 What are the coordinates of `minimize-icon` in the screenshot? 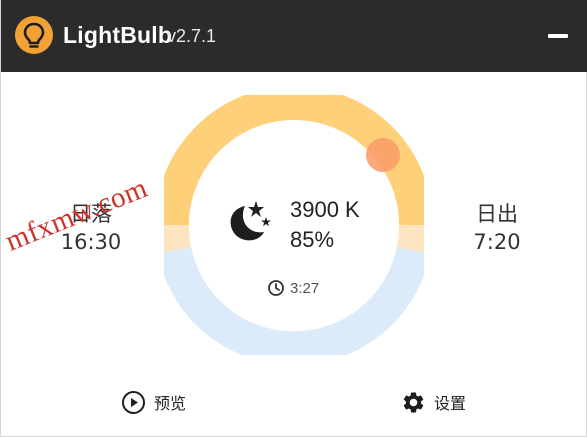 It's located at (558, 36).